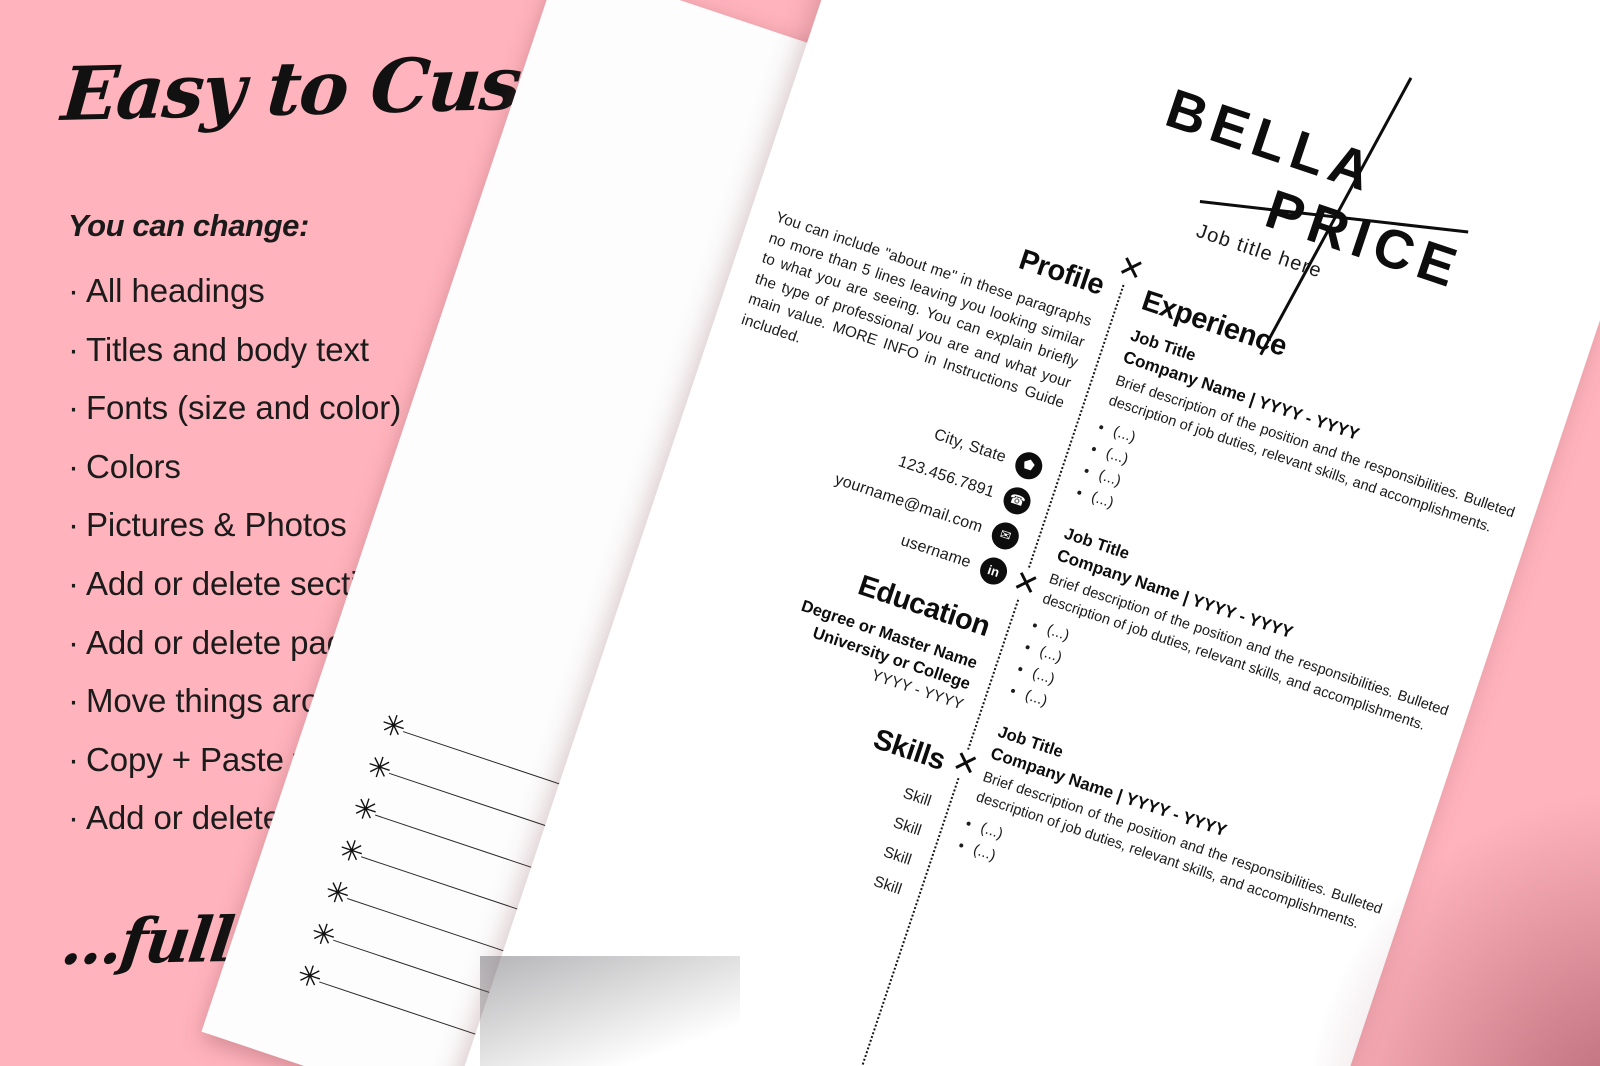 The width and height of the screenshot is (1600, 1066). I want to click on feature-item-label: Colors, so click(133, 466).